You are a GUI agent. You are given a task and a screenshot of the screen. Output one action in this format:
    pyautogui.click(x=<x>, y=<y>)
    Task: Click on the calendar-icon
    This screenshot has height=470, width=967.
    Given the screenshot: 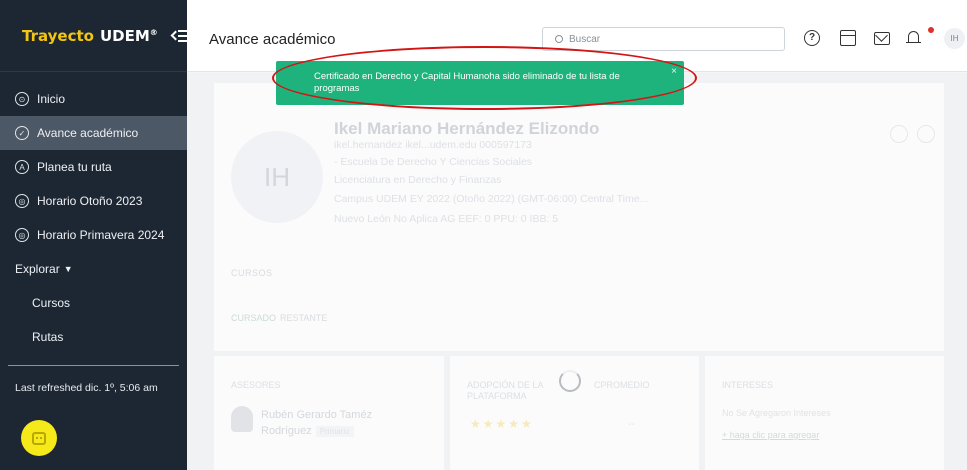 What is the action you would take?
    pyautogui.click(x=848, y=38)
    